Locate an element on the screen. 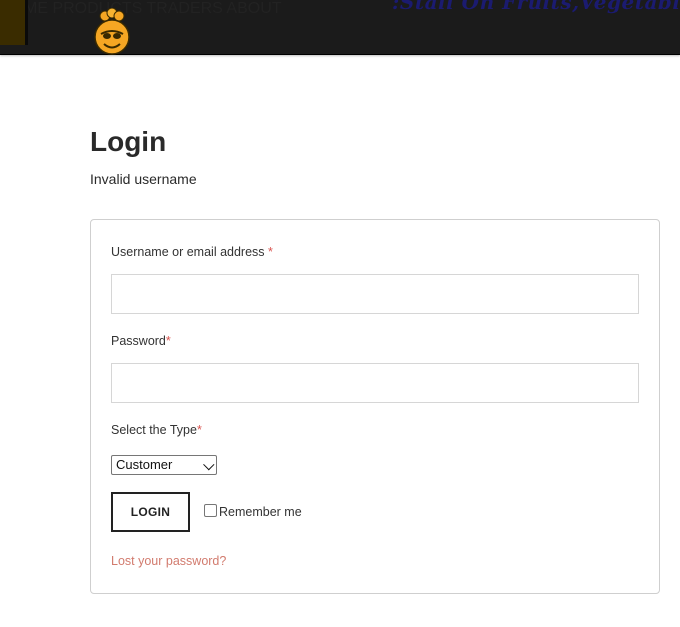 The height and width of the screenshot is (627, 680). chevron-down-icon is located at coordinates (209, 465).